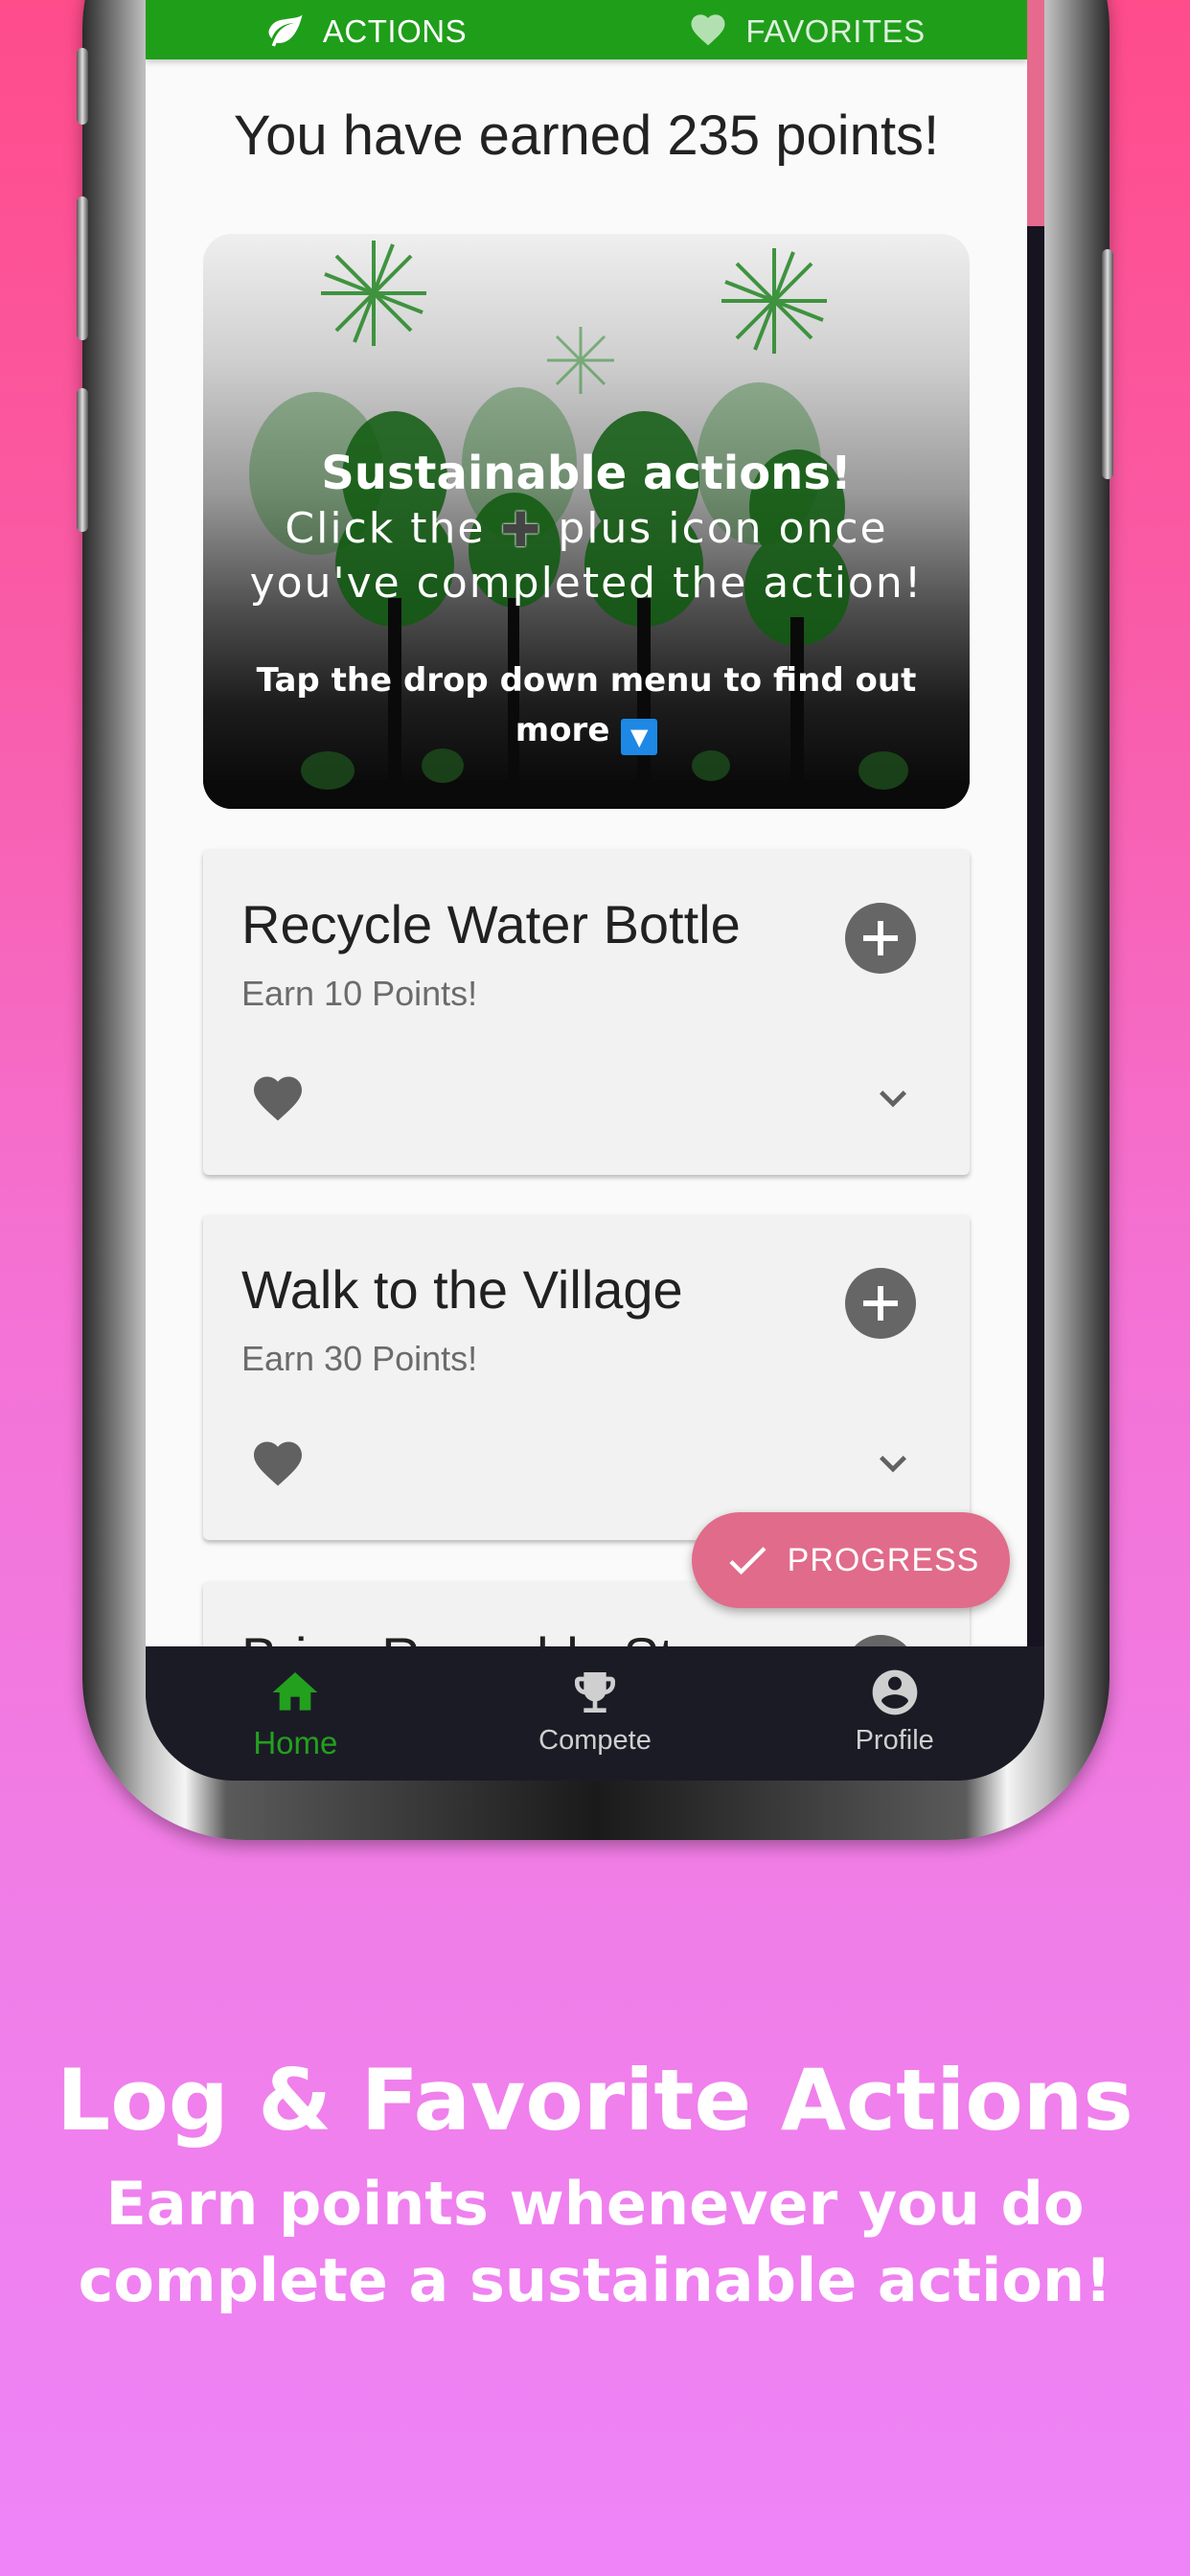 This screenshot has height=2576, width=1190. I want to click on leaf-icon, so click(286, 30).